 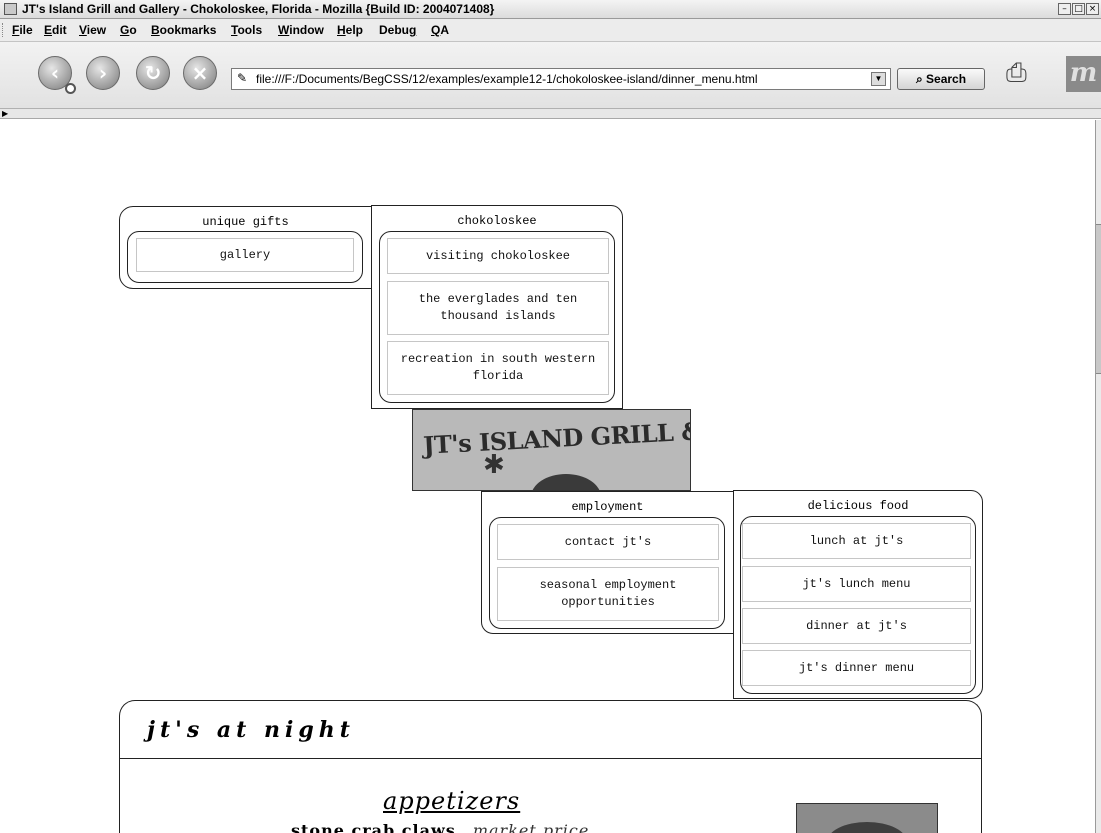 What do you see at coordinates (10, 9) in the screenshot?
I see `app-icon` at bounding box center [10, 9].